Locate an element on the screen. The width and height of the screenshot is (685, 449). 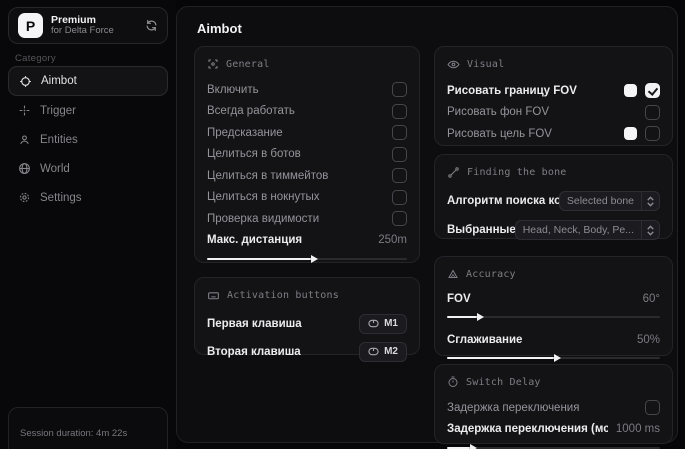
slider-value: 1000 ms is located at coordinates (637, 429).